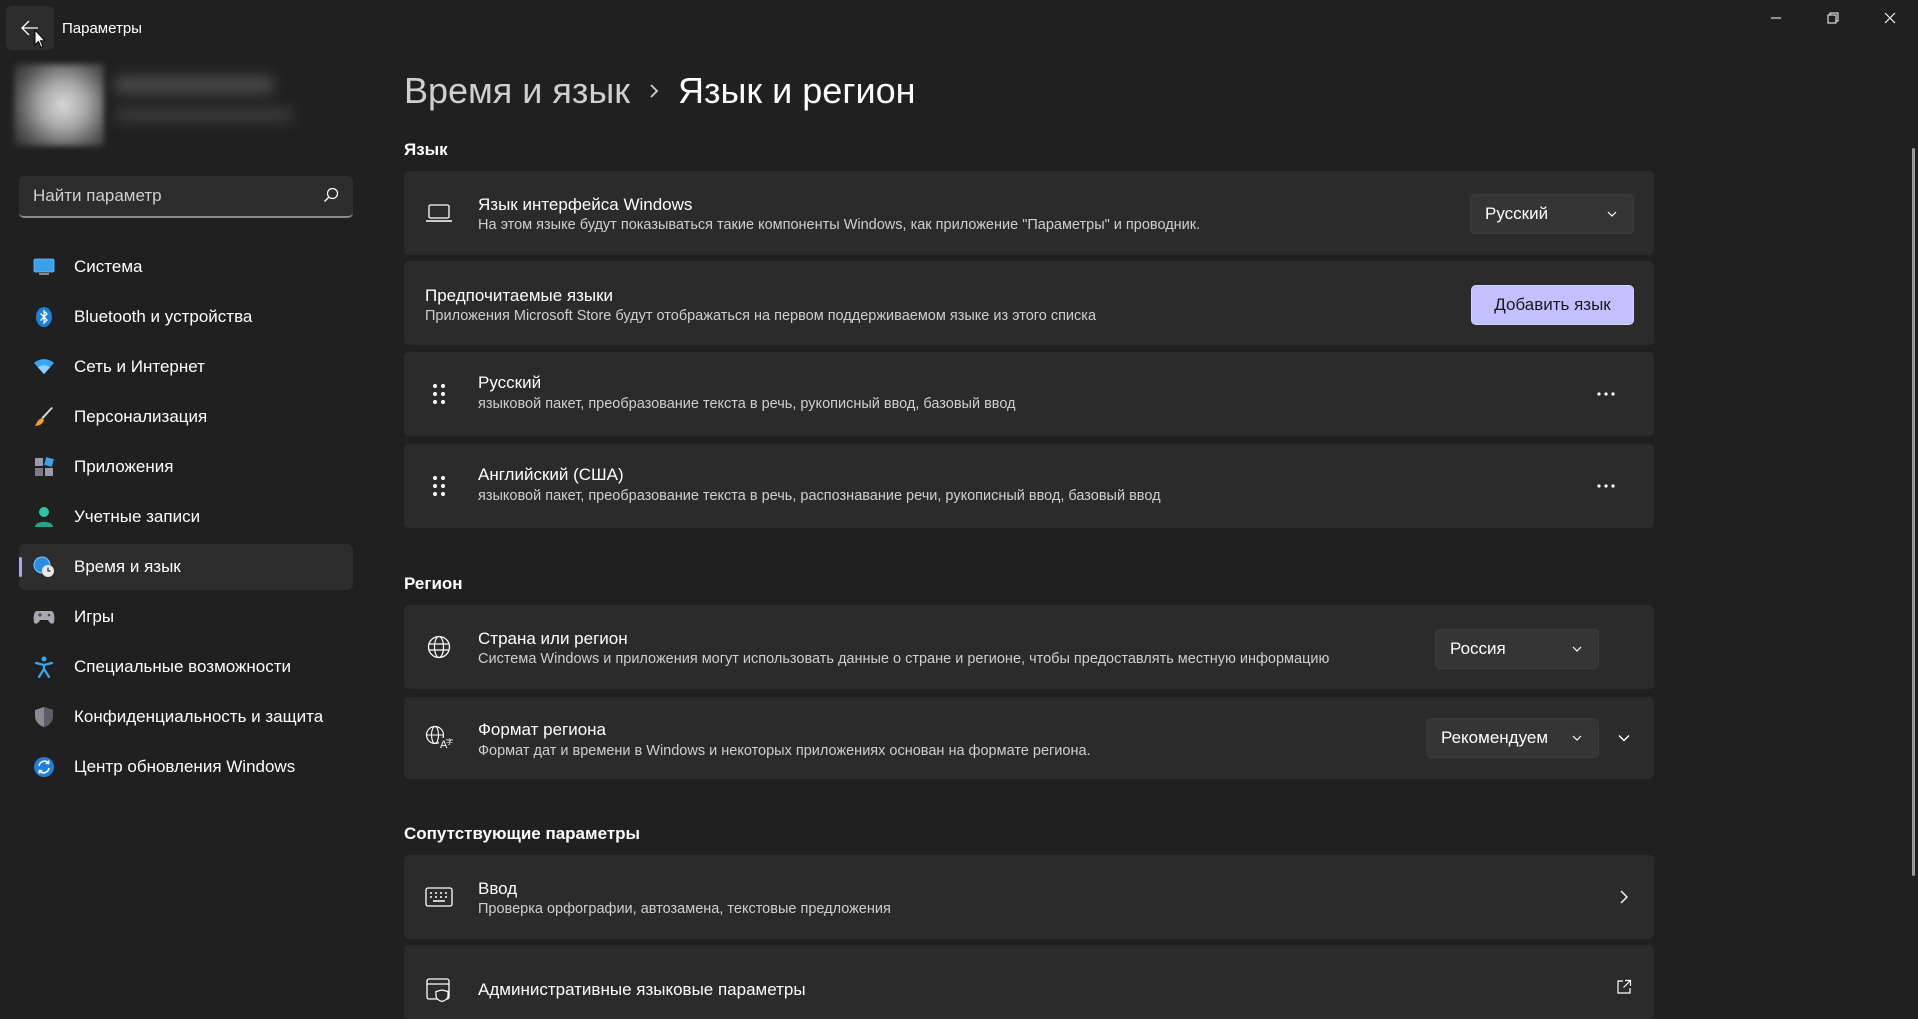  What do you see at coordinates (44, 767) in the screenshot?
I see `update-icon` at bounding box center [44, 767].